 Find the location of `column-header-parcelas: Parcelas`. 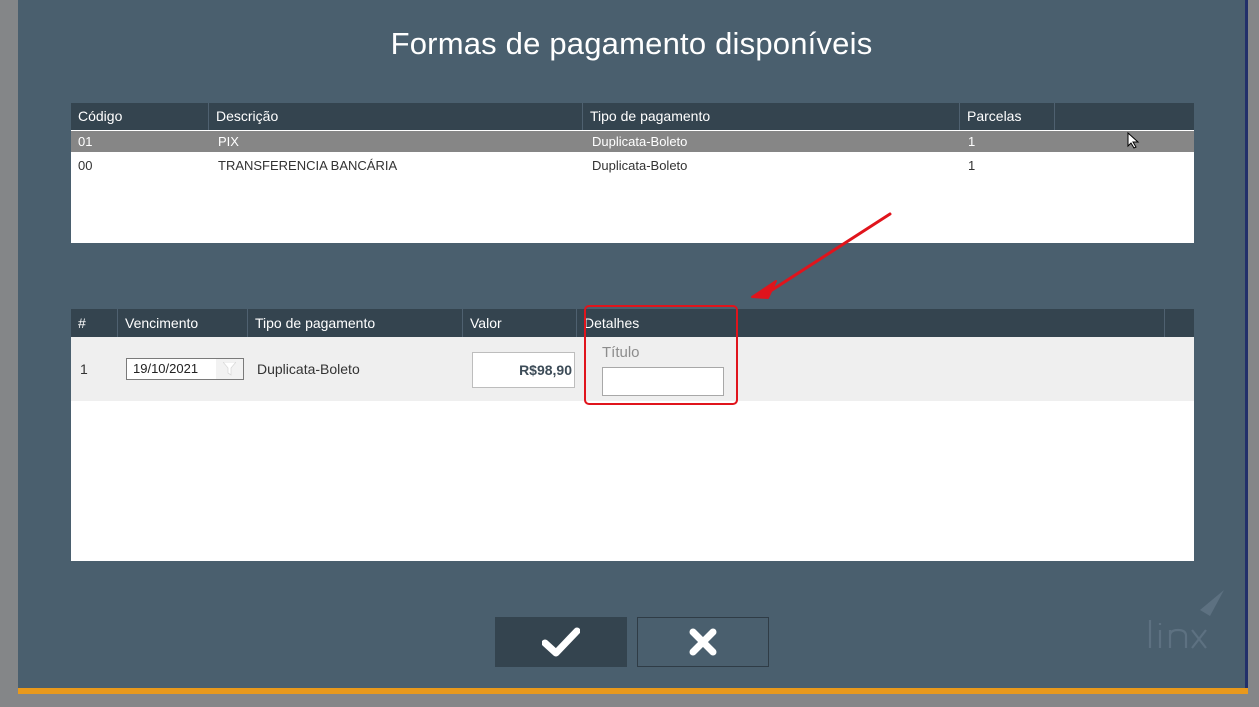

column-header-parcelas: Parcelas is located at coordinates (1007, 116).